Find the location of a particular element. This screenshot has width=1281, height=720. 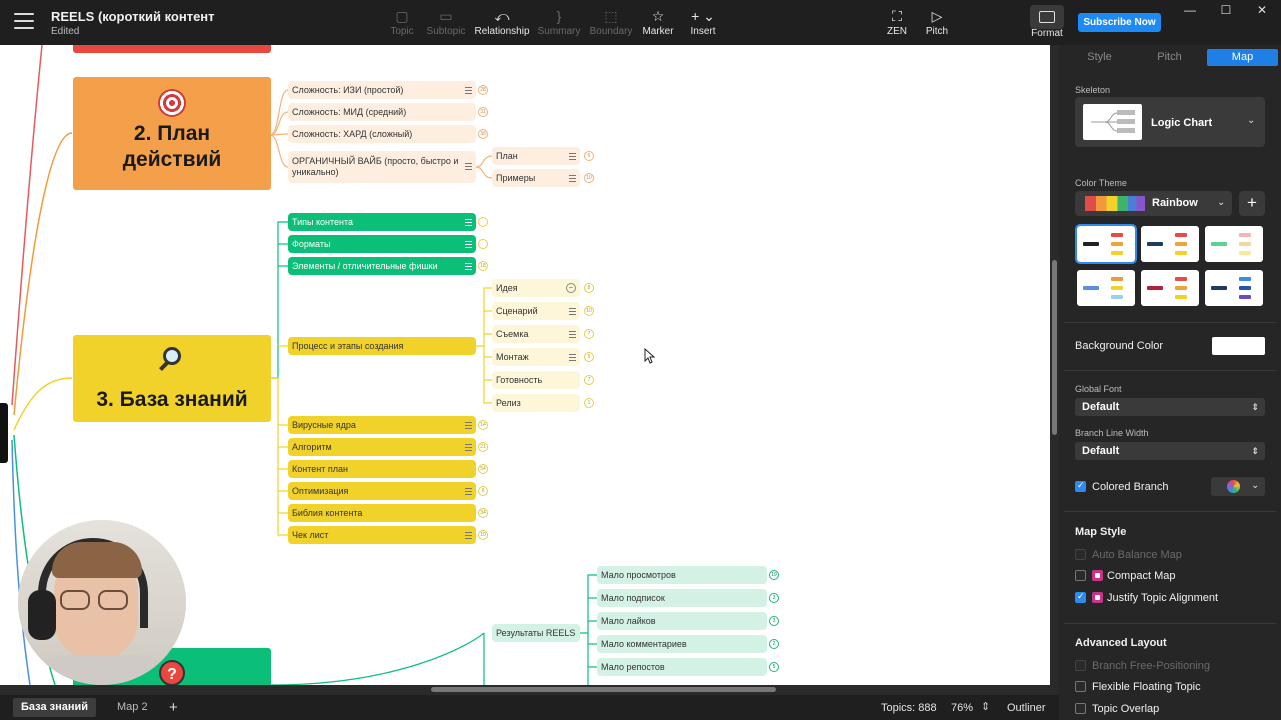

topic-script: Сценарий is located at coordinates (536, 311).